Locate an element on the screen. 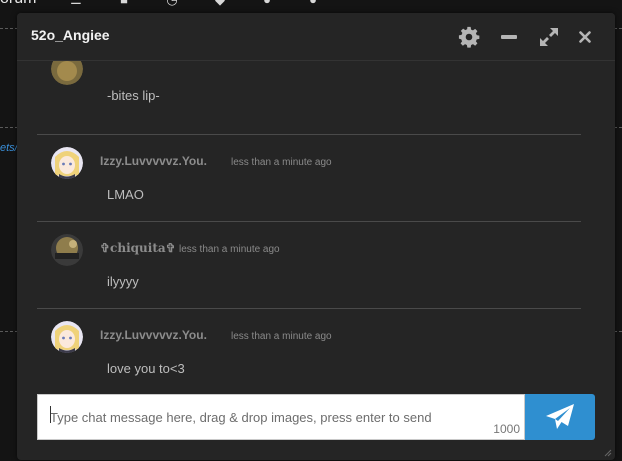 The image size is (622, 461). message-text: -bites lip- is located at coordinates (133, 95).